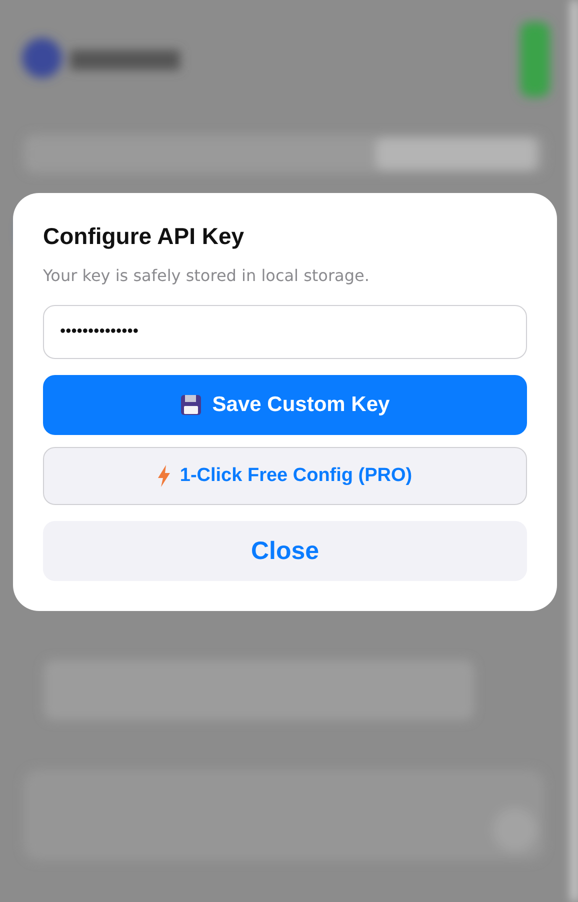 This screenshot has width=578, height=902. Describe the element at coordinates (144, 236) in the screenshot. I see `dialog-title: Configure API Key` at that location.